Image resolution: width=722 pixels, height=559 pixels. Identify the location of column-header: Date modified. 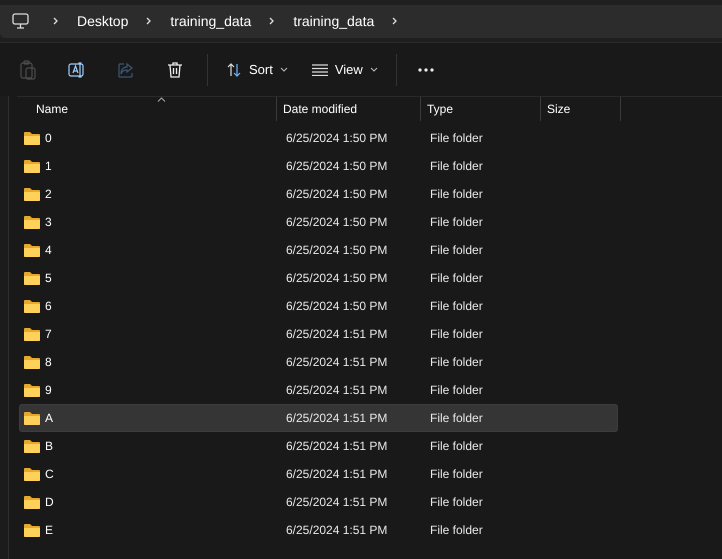
(349, 109).